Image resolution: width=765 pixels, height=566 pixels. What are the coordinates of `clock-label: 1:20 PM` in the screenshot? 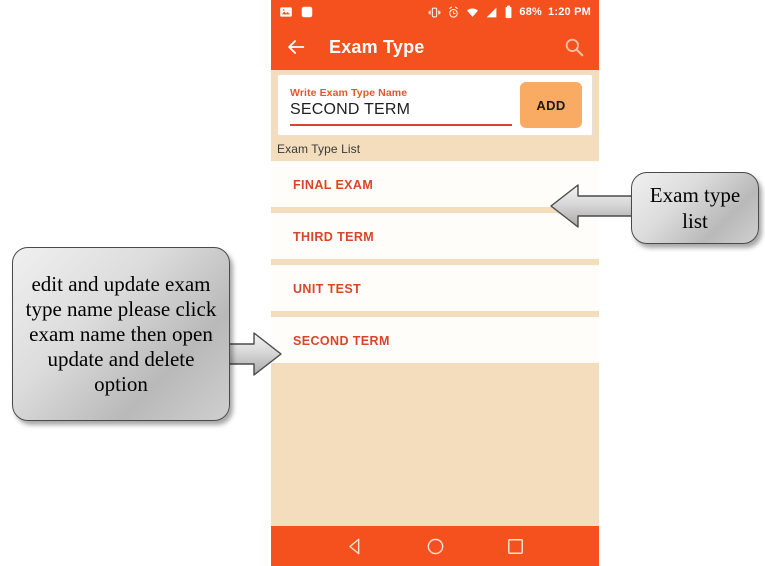 It's located at (569, 12).